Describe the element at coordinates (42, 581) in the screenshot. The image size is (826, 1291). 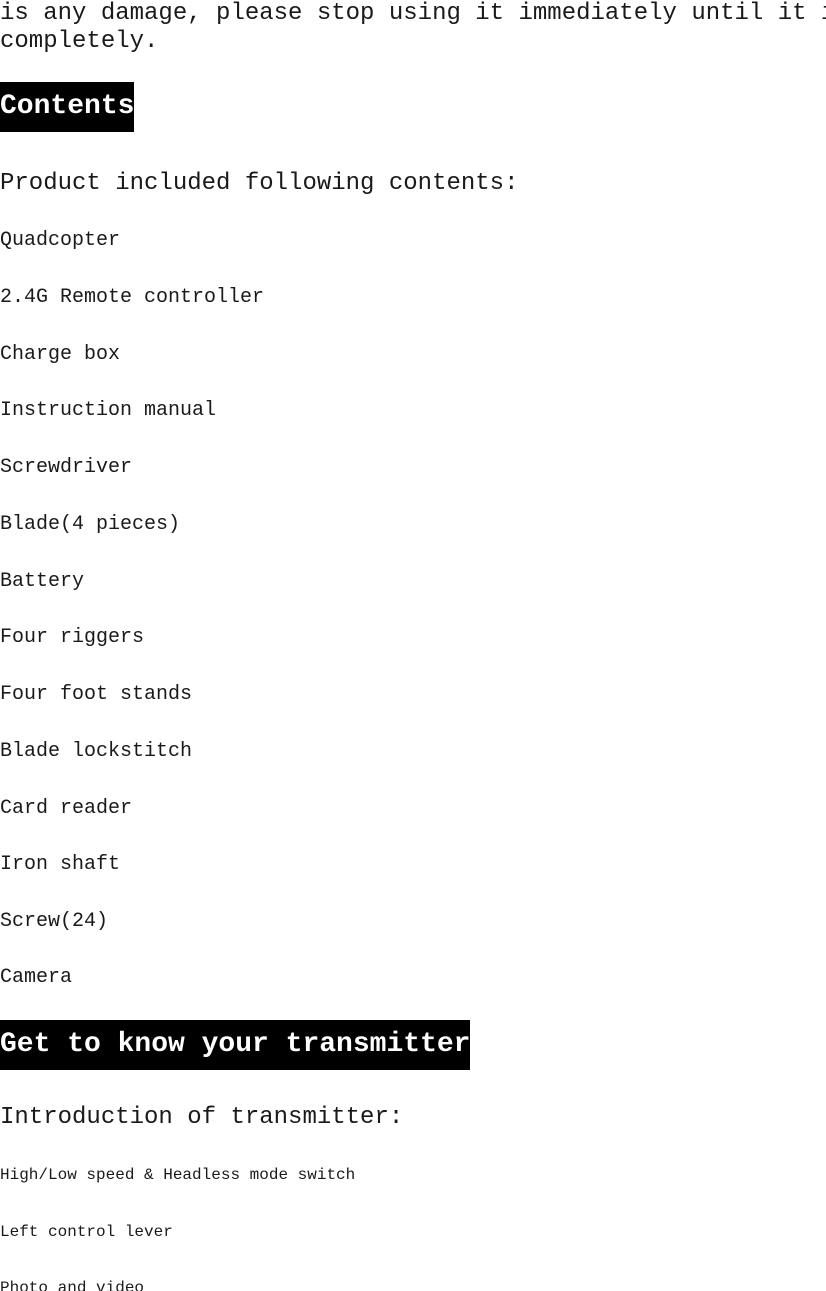
I see `list-item: Battery` at that location.